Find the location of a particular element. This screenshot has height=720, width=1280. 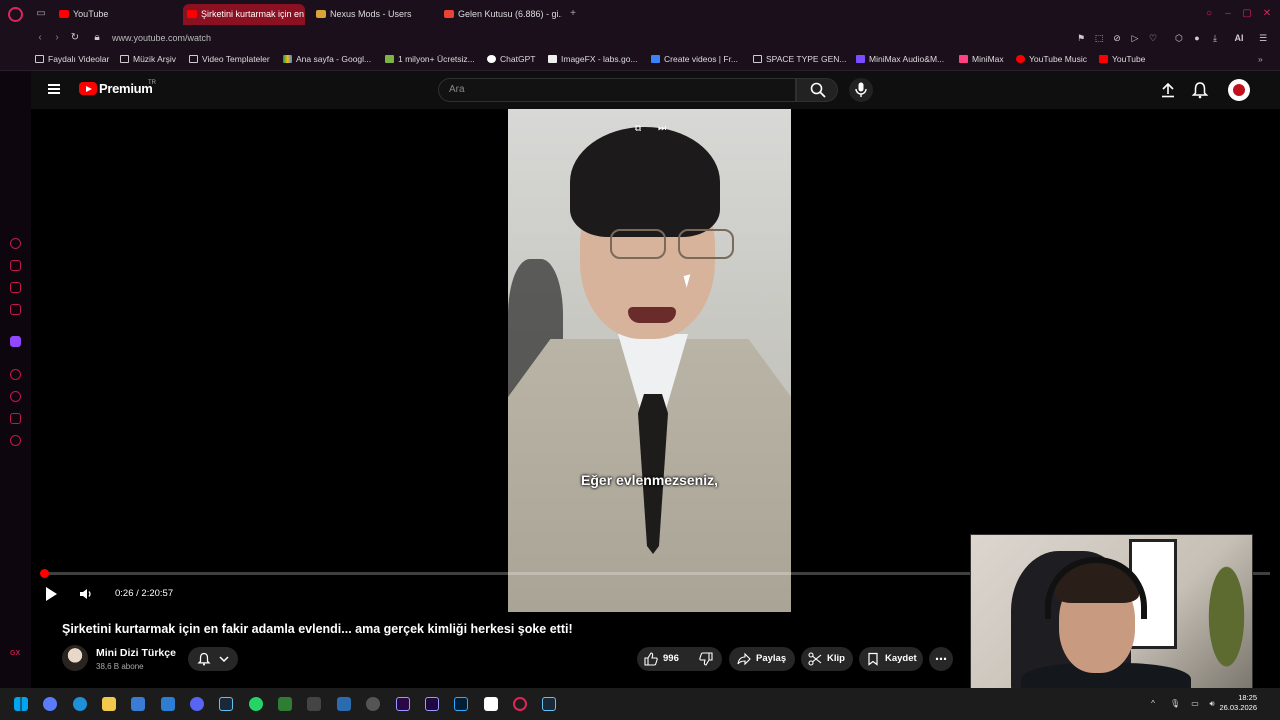

next-video-icon: ⏭︎ is located at coordinates (662, 128).